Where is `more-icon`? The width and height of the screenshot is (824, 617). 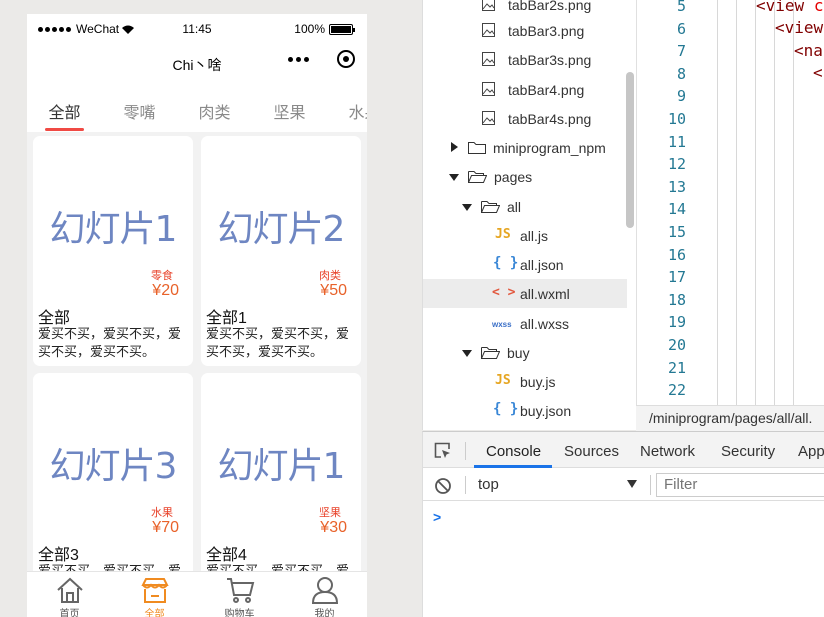
more-icon is located at coordinates (298, 59).